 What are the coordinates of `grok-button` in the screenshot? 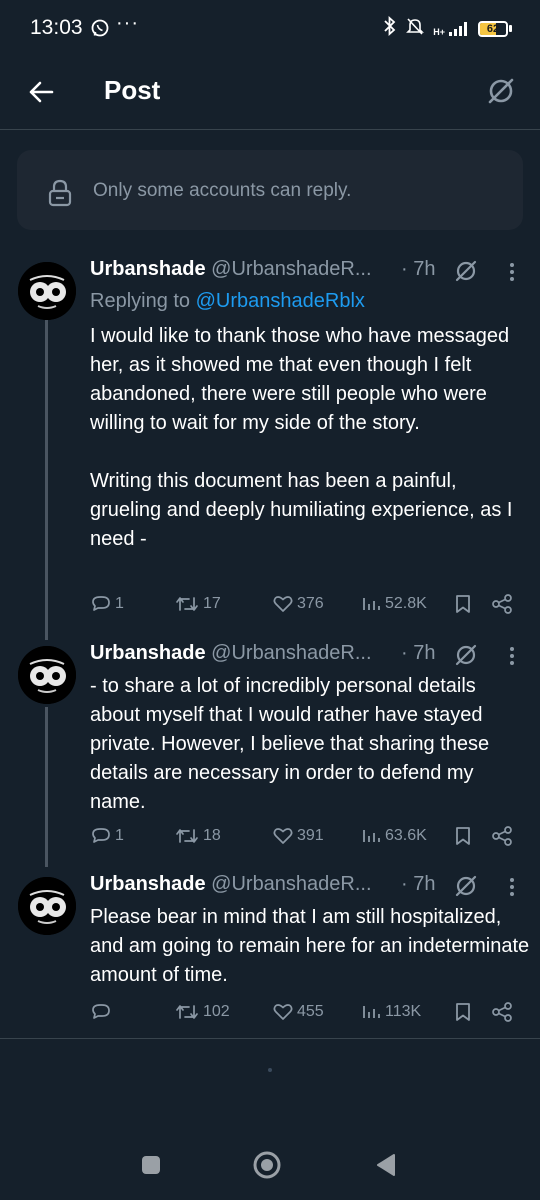 It's located at (501, 93).